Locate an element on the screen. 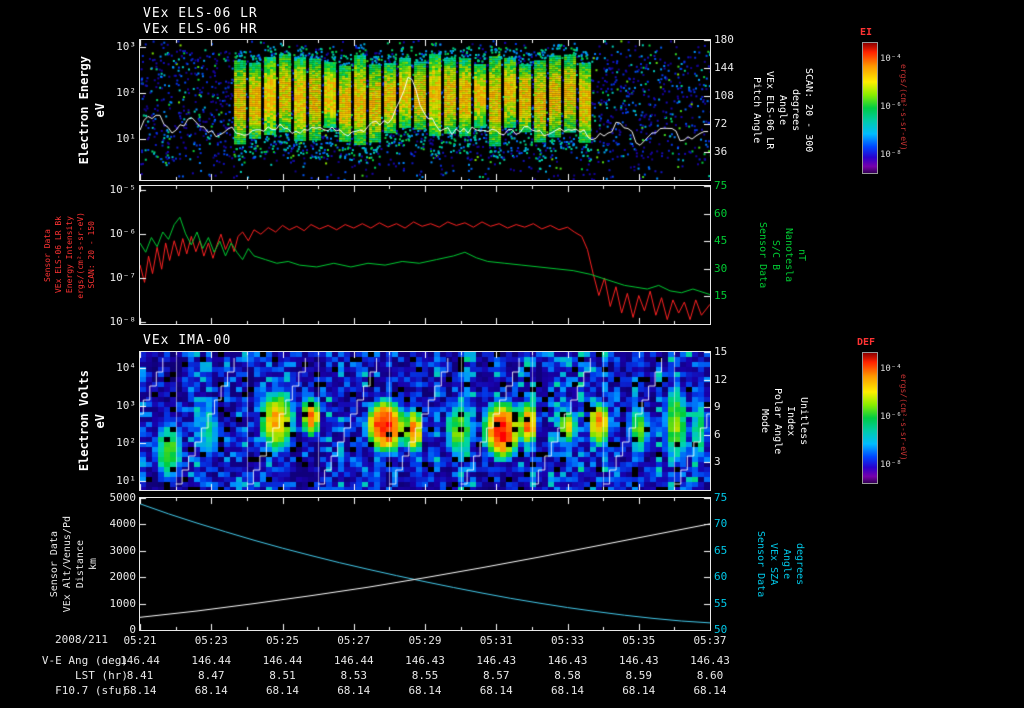 This screenshot has width=1024, height=708. y-axis-tick-label: 5000 is located at coordinates (123, 497).